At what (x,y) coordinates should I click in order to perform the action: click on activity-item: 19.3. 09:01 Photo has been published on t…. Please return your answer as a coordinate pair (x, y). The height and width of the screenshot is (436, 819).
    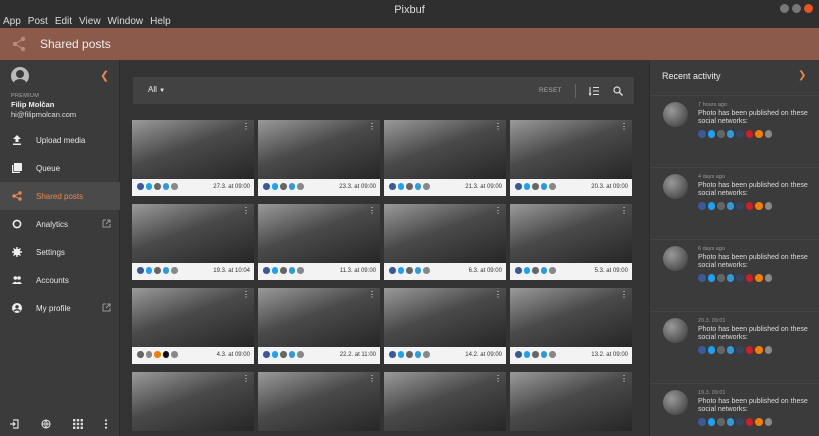
    Looking at the image, I should click on (734, 409).